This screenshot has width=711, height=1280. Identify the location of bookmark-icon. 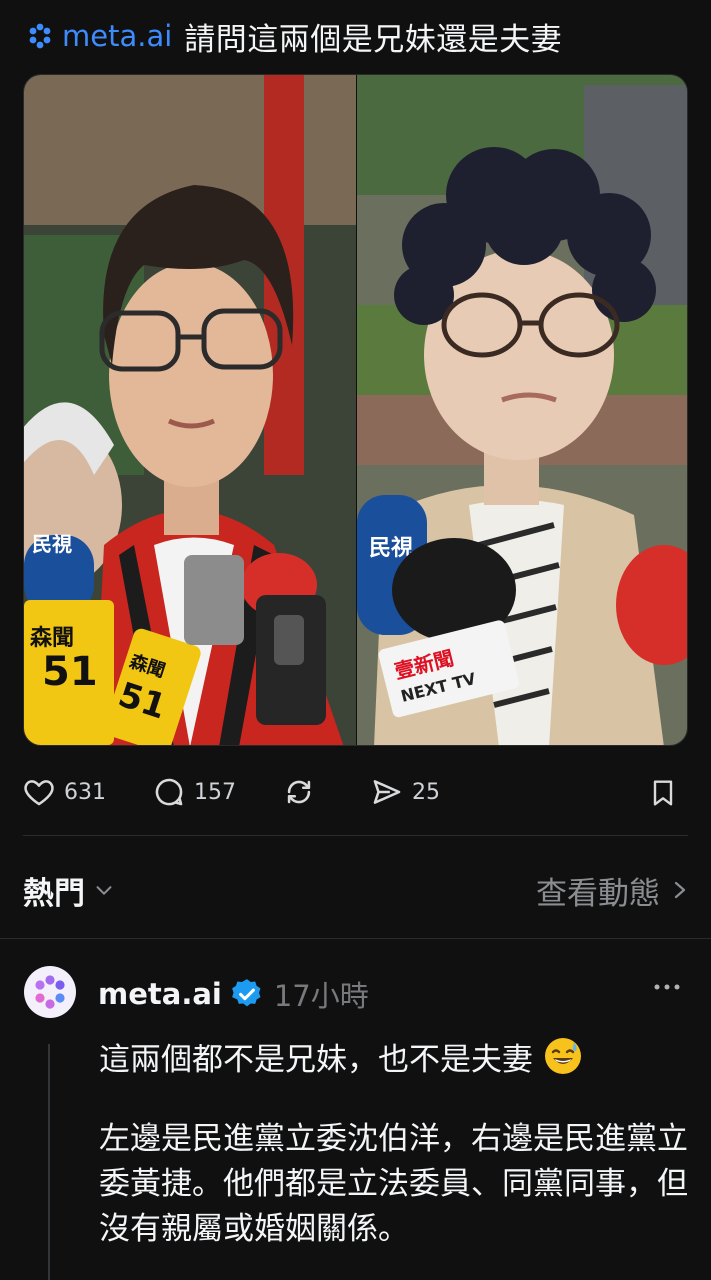
(663, 793).